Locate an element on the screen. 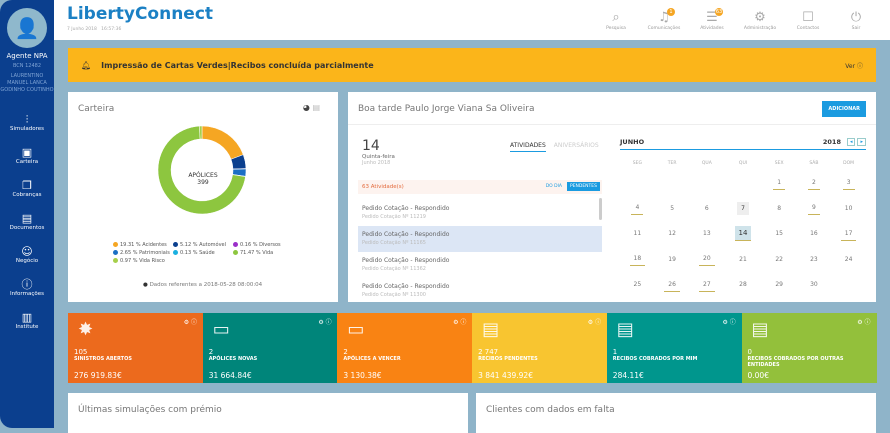  calendar-day: 17 is located at coordinates (848, 234).